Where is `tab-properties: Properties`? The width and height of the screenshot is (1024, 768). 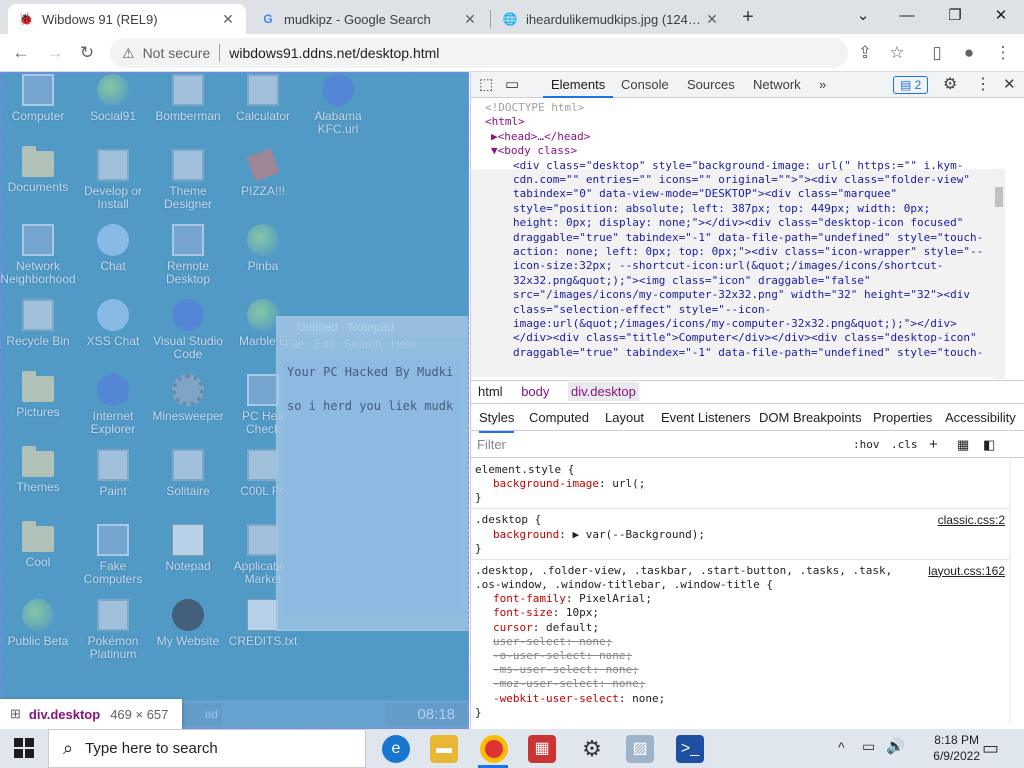 tab-properties: Properties is located at coordinates (902, 418).